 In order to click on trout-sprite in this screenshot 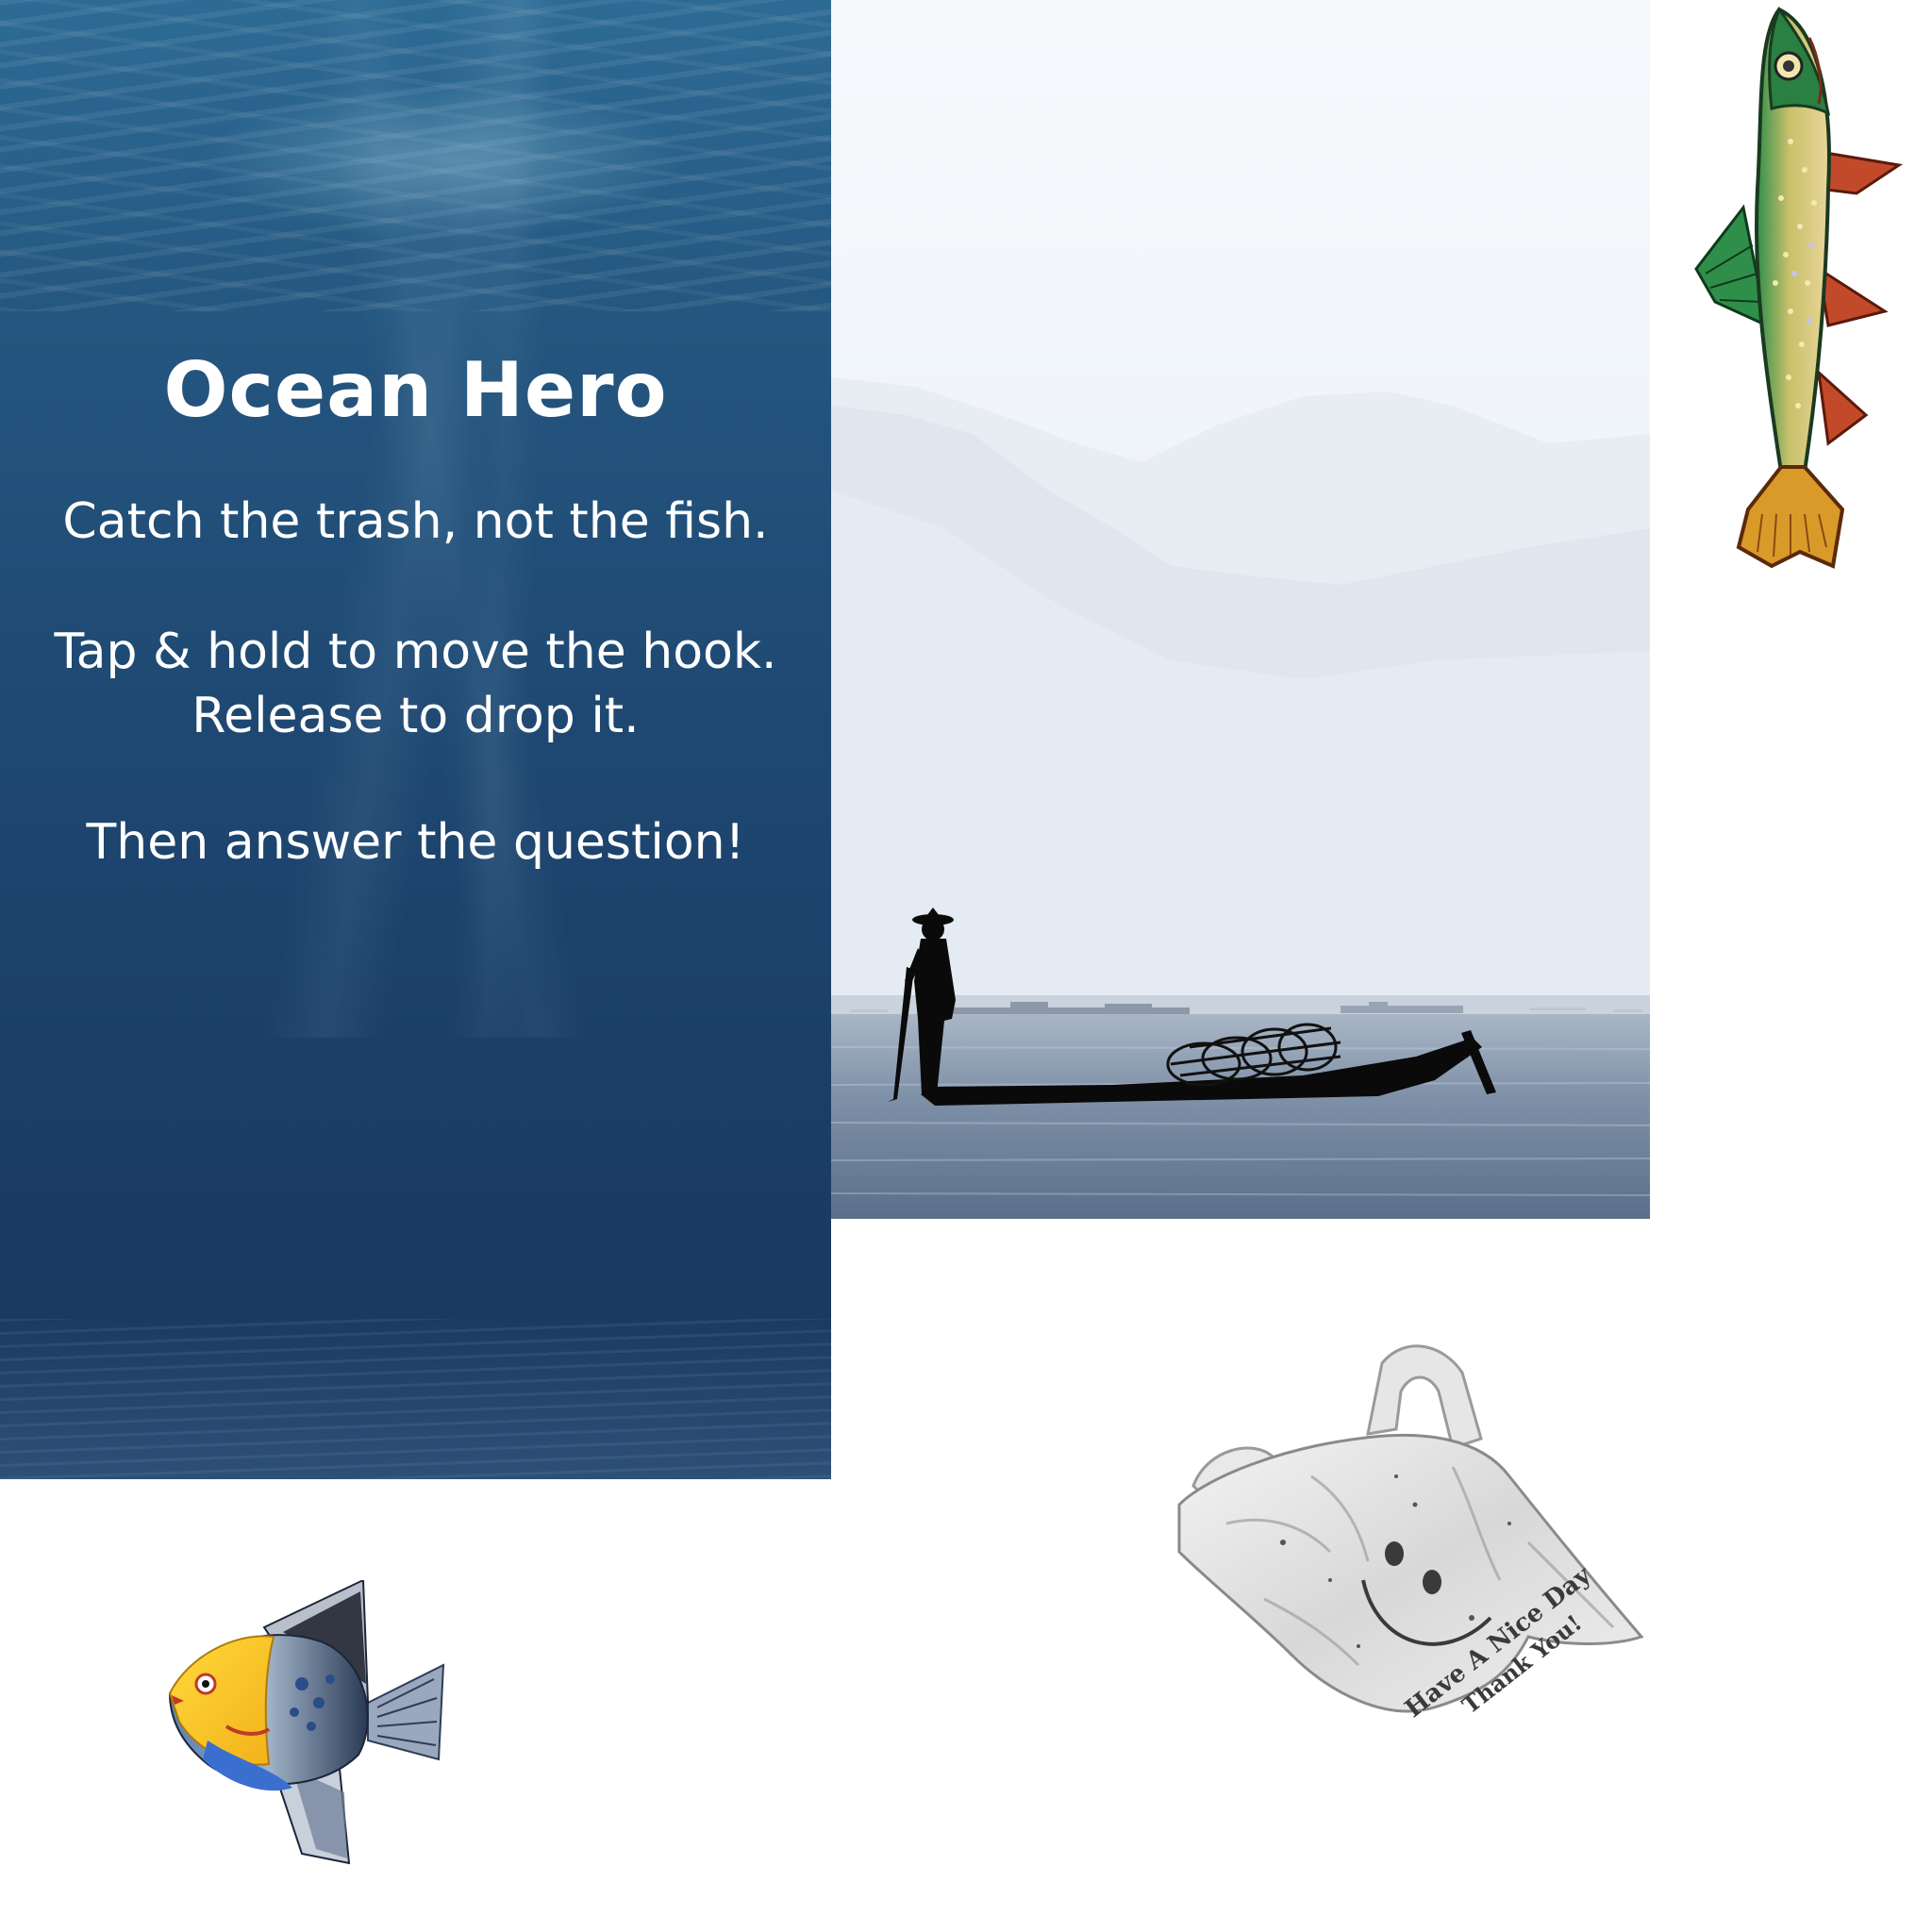, I will do `click(1795, 287)`.